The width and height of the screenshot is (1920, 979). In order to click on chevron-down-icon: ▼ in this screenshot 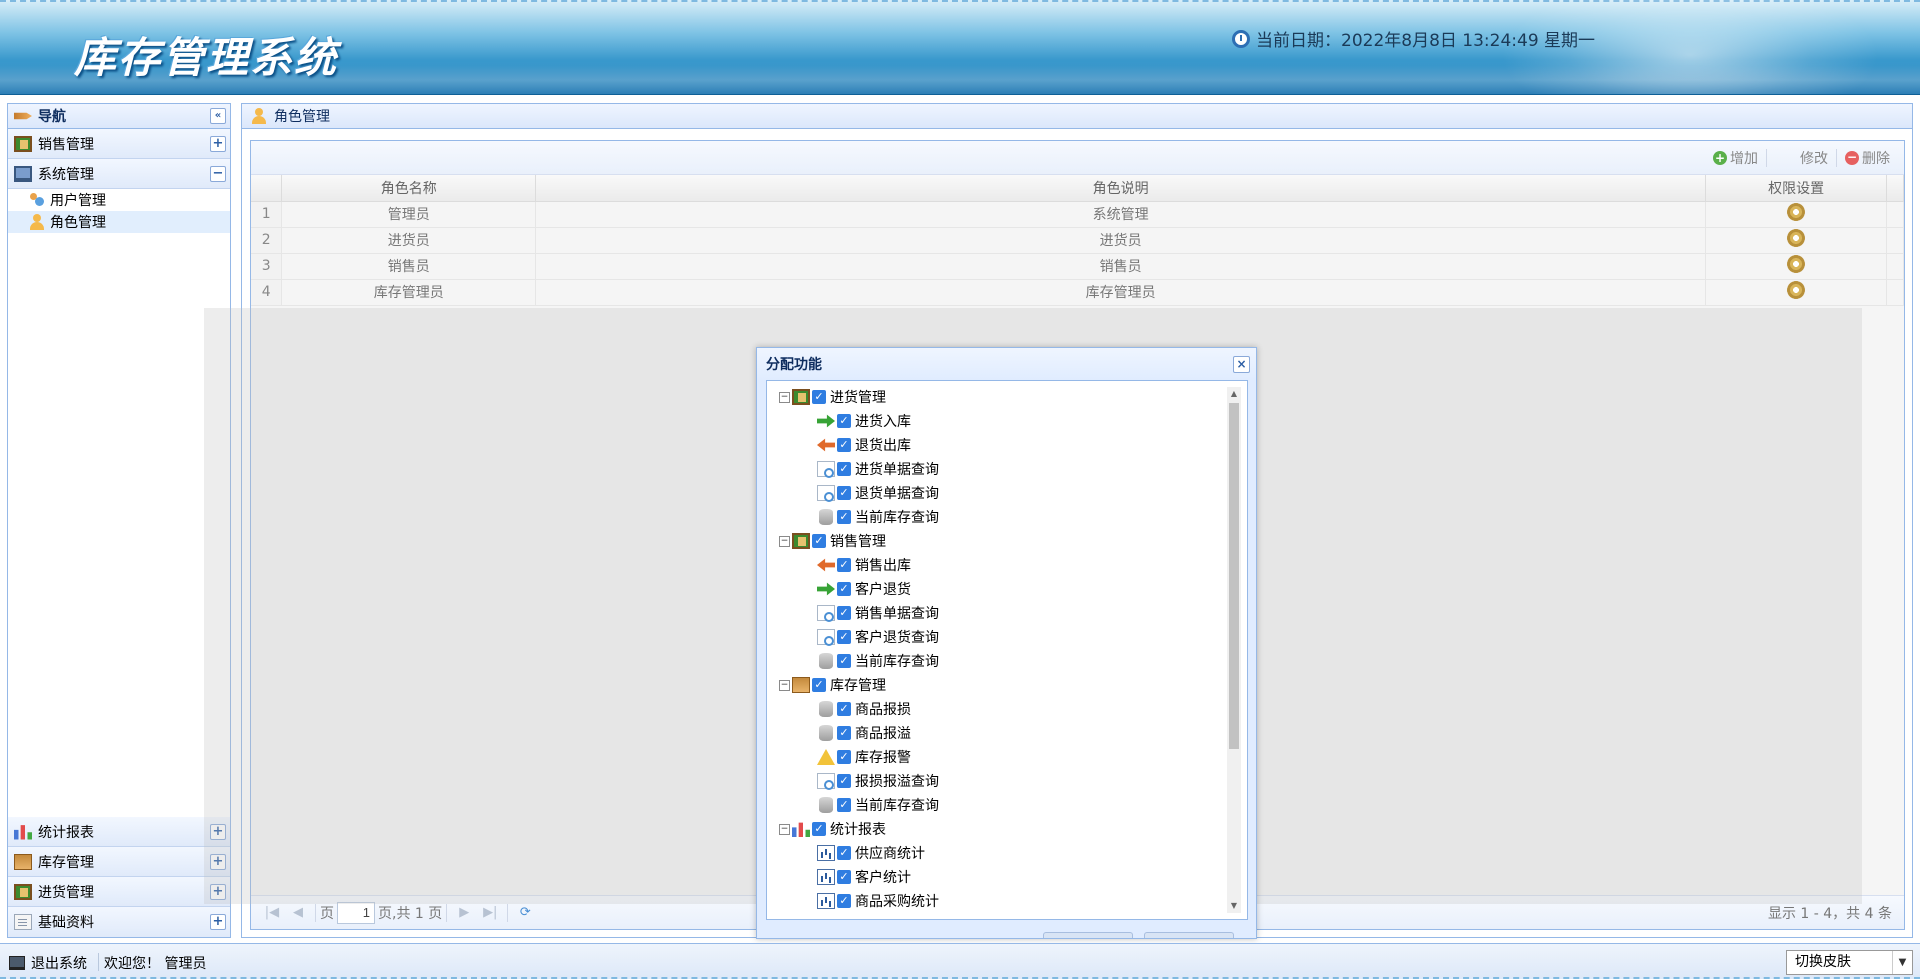, I will do `click(1902, 962)`.